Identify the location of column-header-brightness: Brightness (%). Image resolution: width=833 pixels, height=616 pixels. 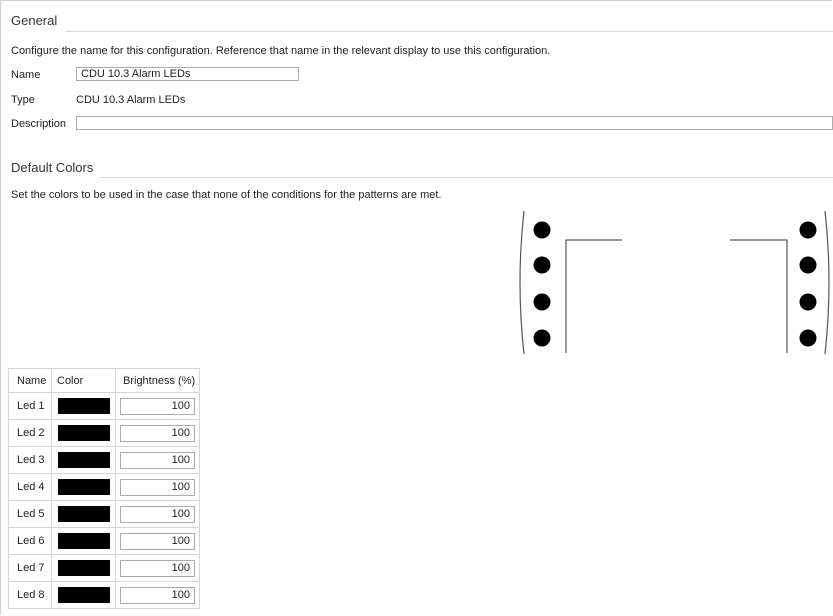
(157, 380).